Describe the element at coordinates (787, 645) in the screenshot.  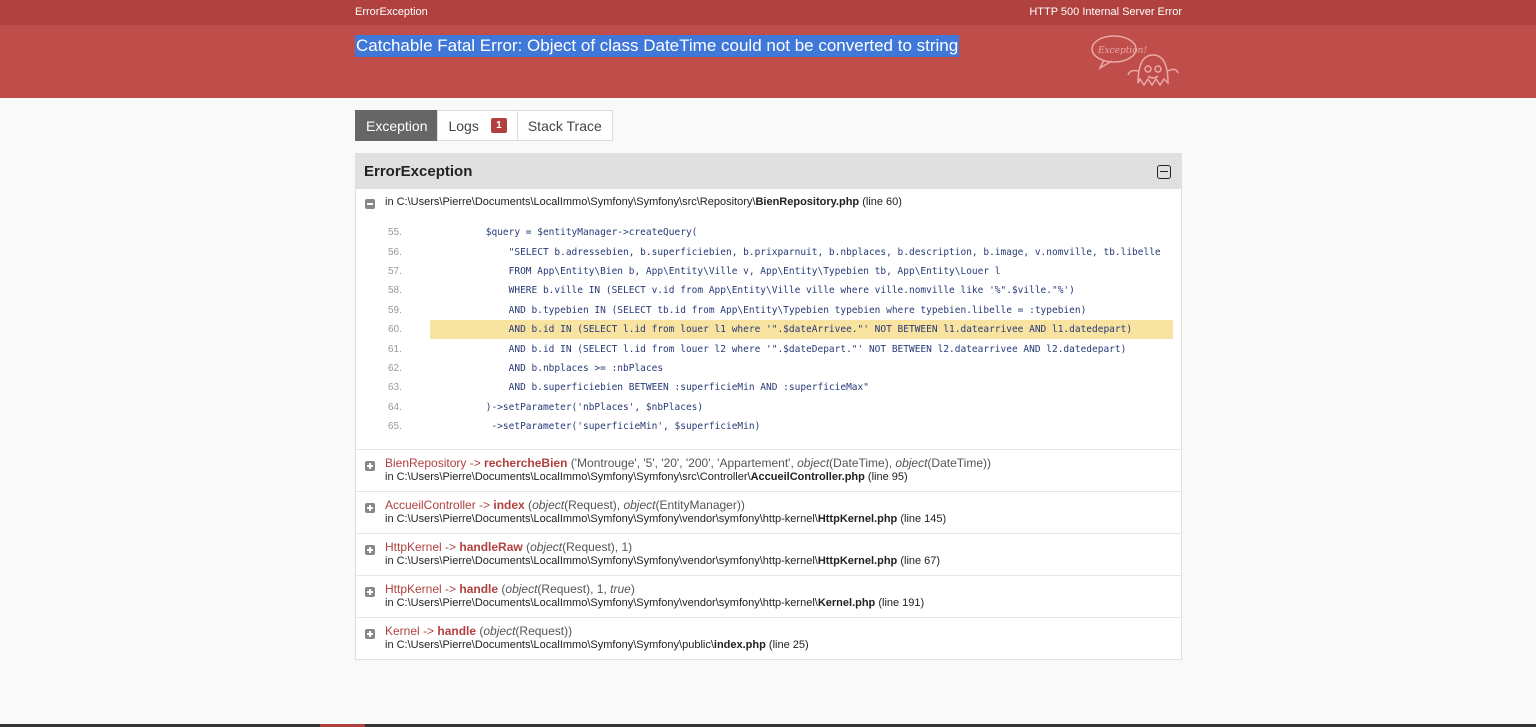
I see `trace-line: (line 25)` at that location.